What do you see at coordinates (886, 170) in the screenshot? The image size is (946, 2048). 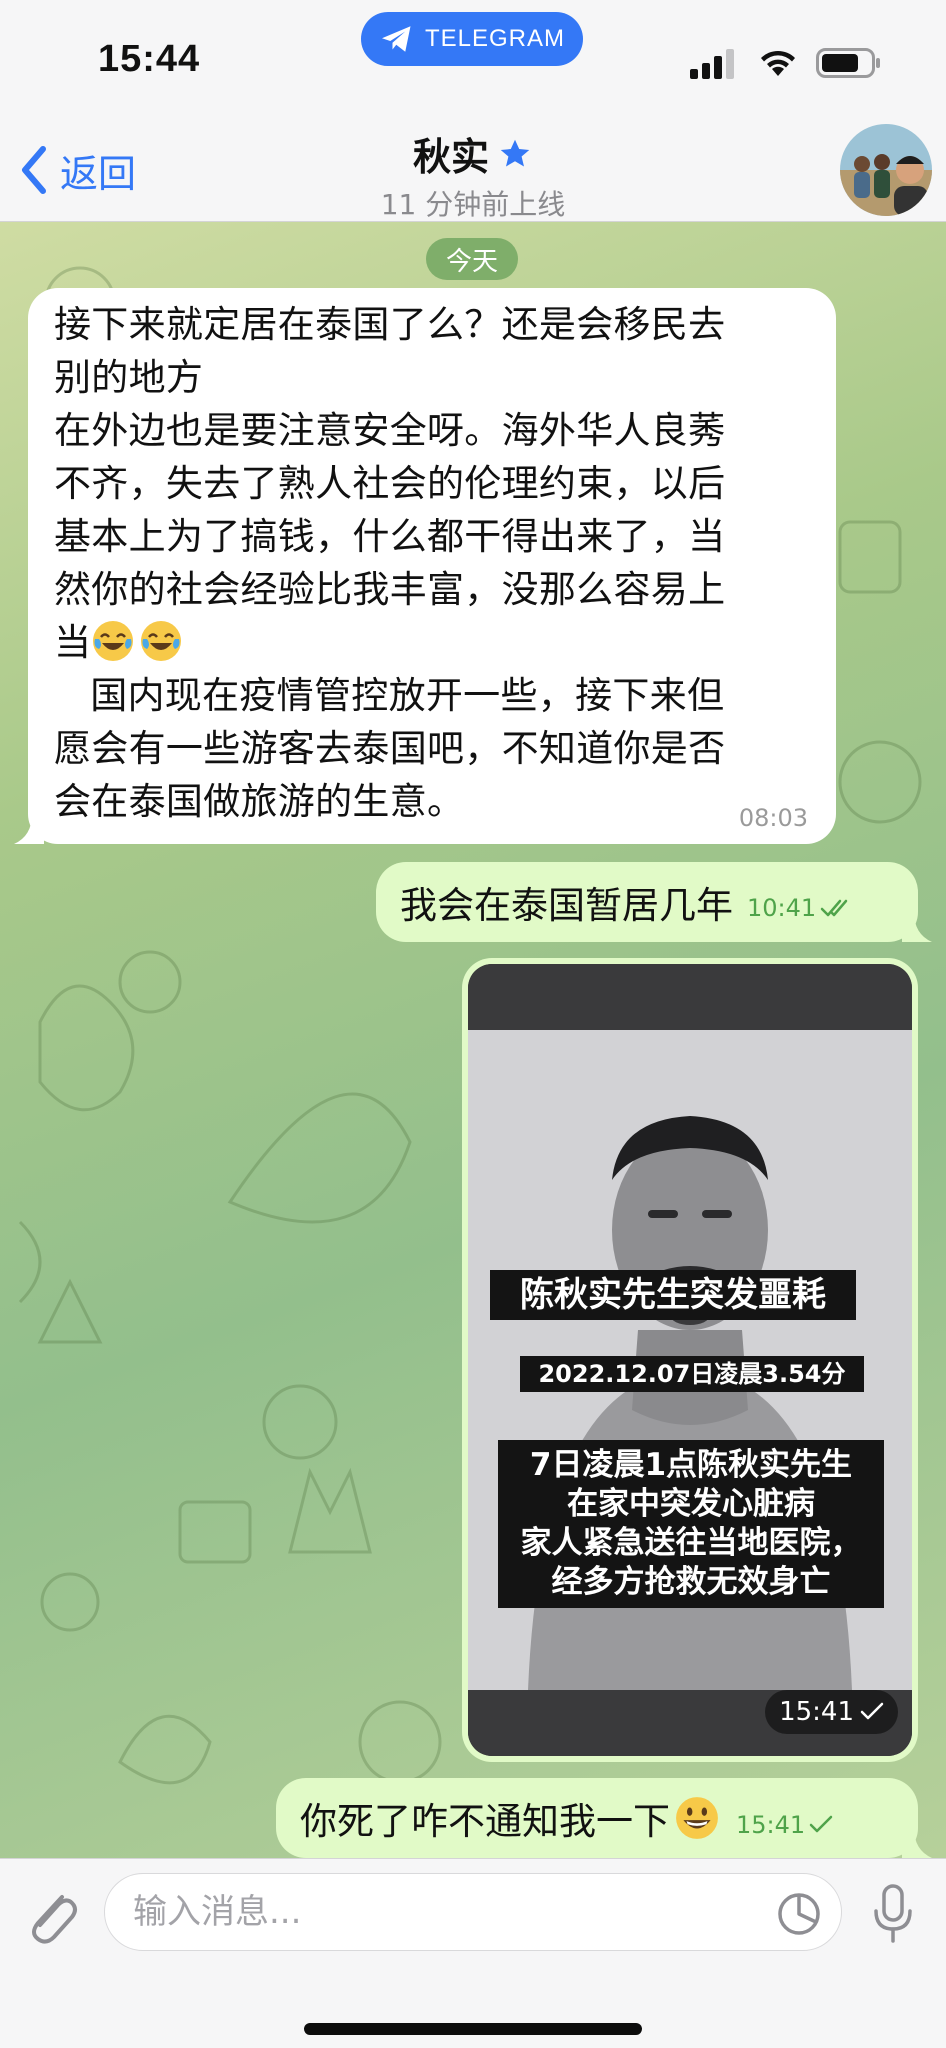 I see `avatar` at bounding box center [886, 170].